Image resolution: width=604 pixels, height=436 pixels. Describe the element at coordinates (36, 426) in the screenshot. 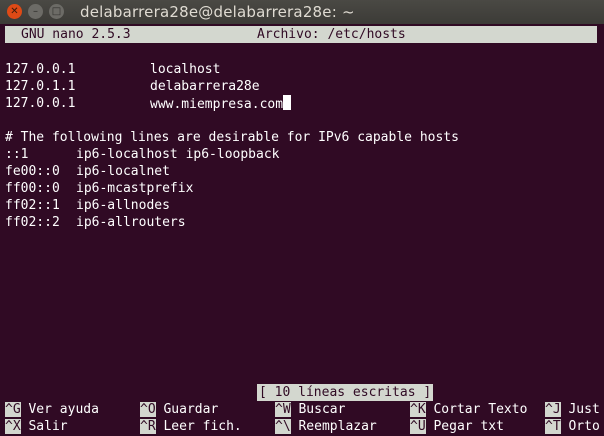

I see `shortcut-exit: ^X Salir` at that location.